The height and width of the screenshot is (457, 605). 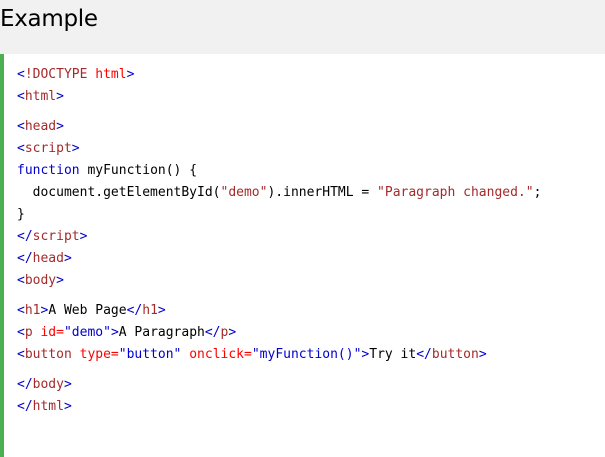 I want to click on code-line-p: <p id="demo">A Paragraph</p>, so click(x=127, y=332).